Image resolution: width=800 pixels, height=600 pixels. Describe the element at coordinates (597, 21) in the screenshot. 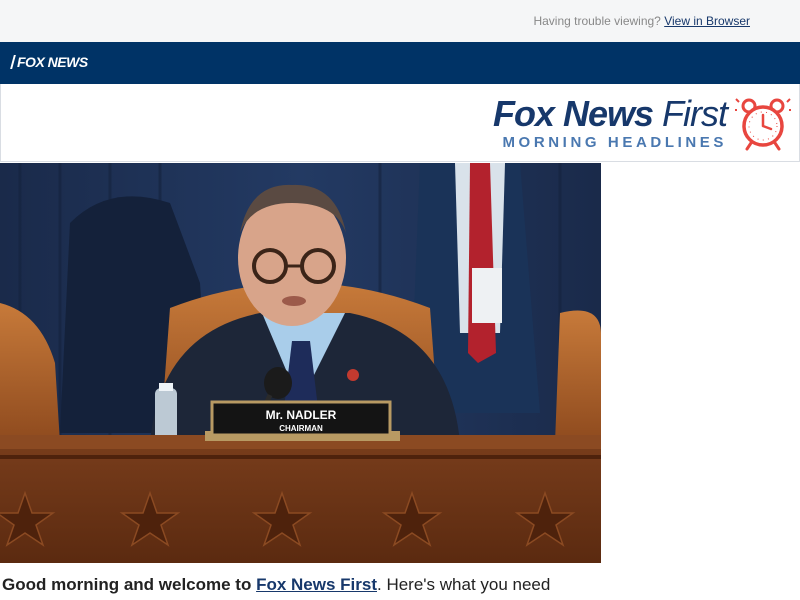

I see `trouble-label: Having trouble viewing?` at that location.